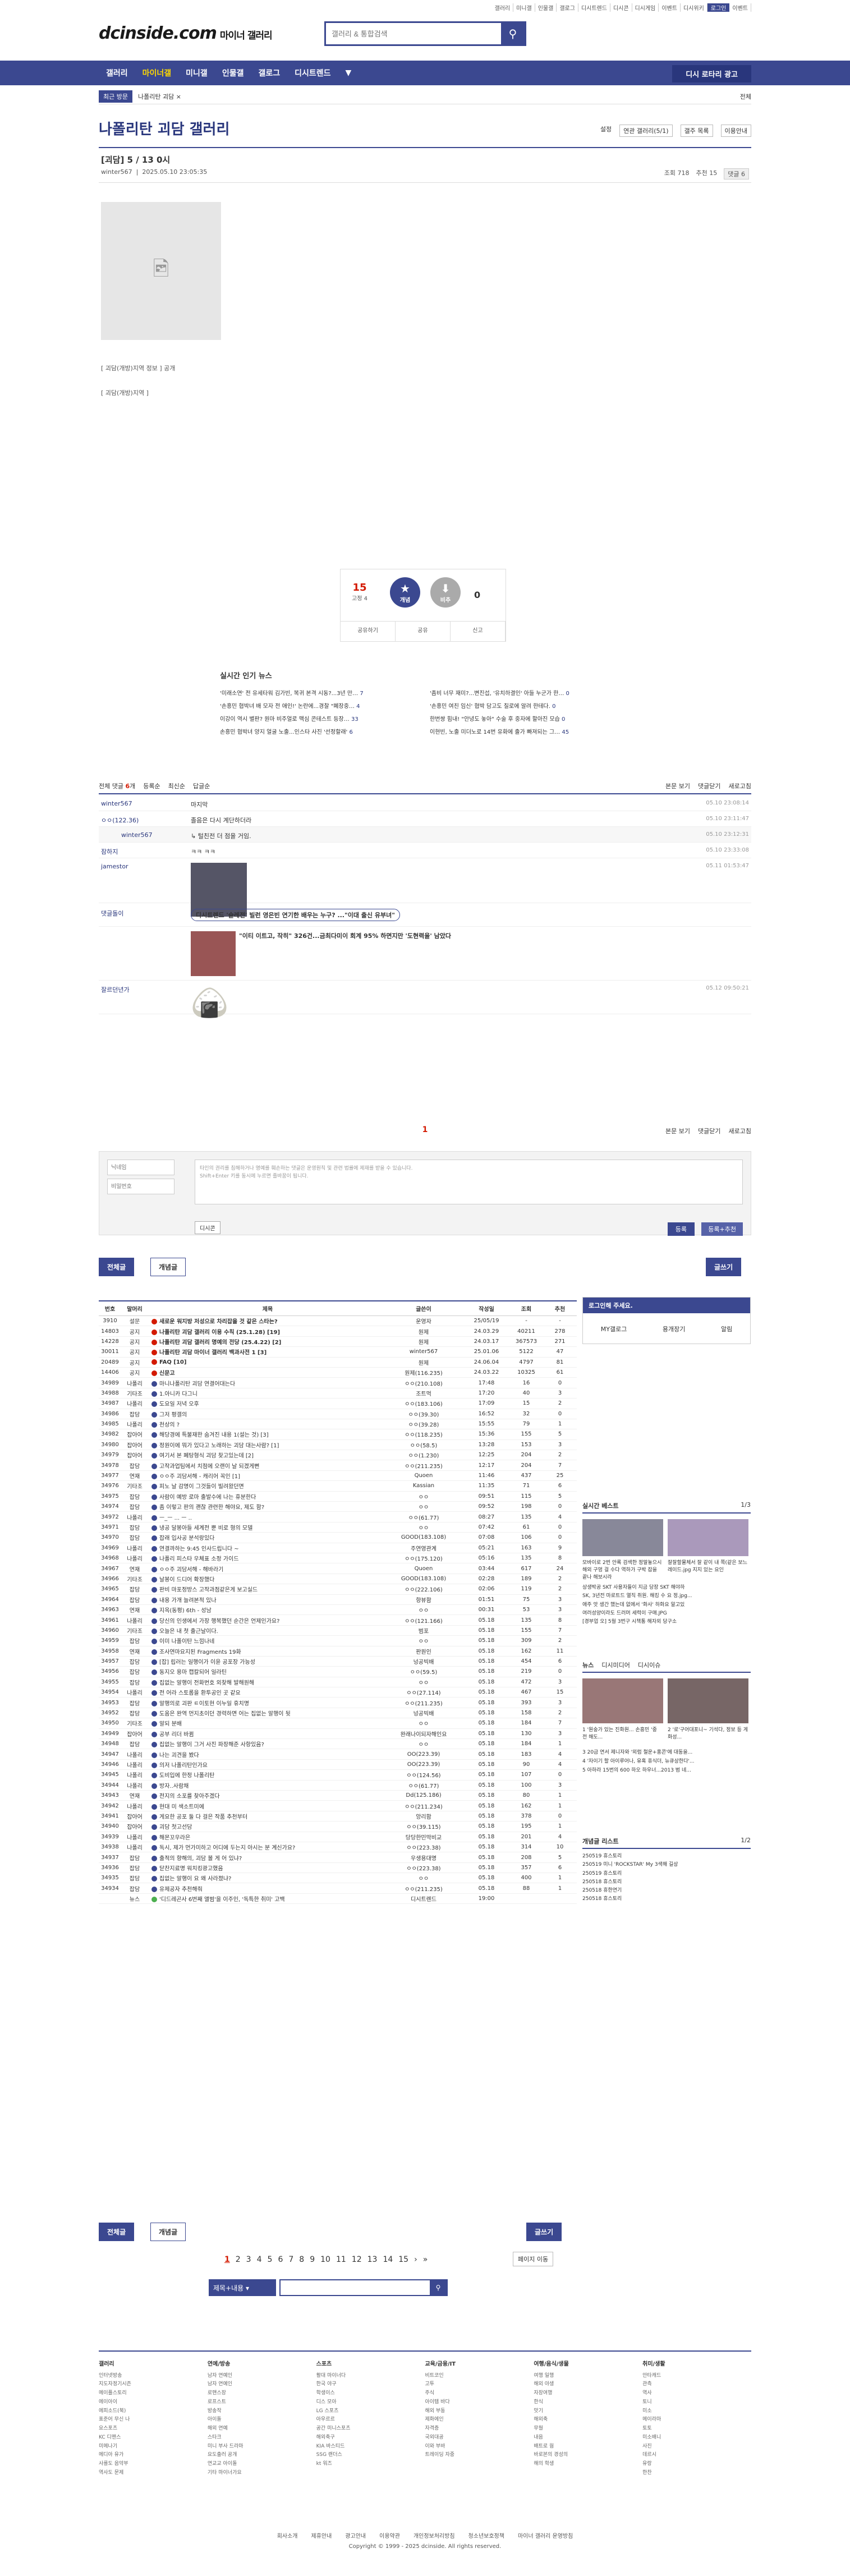 The image size is (850, 2576). What do you see at coordinates (266, 1455) in the screenshot?
I see `cell-제목: 여기서 본 폐탕형식 괴담 찾고있는데 [2]` at bounding box center [266, 1455].